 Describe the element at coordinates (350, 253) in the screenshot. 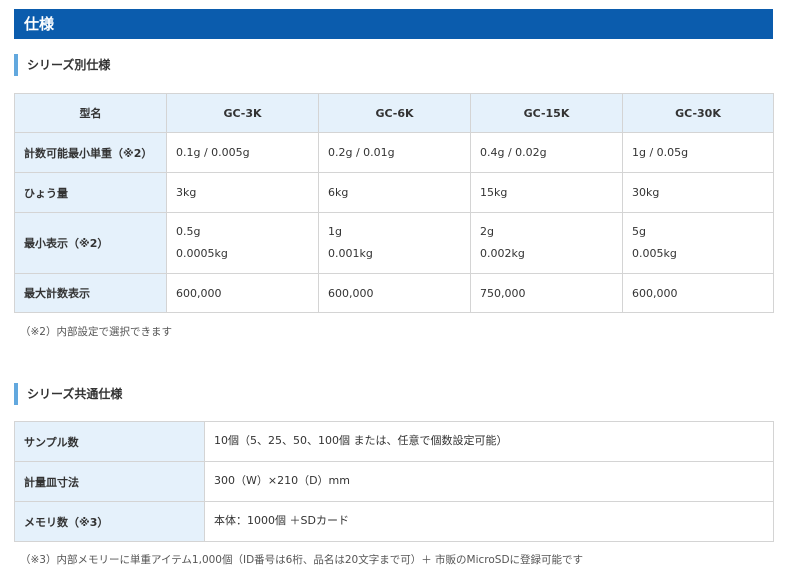

I see `cell-line: 0.001kg` at that location.